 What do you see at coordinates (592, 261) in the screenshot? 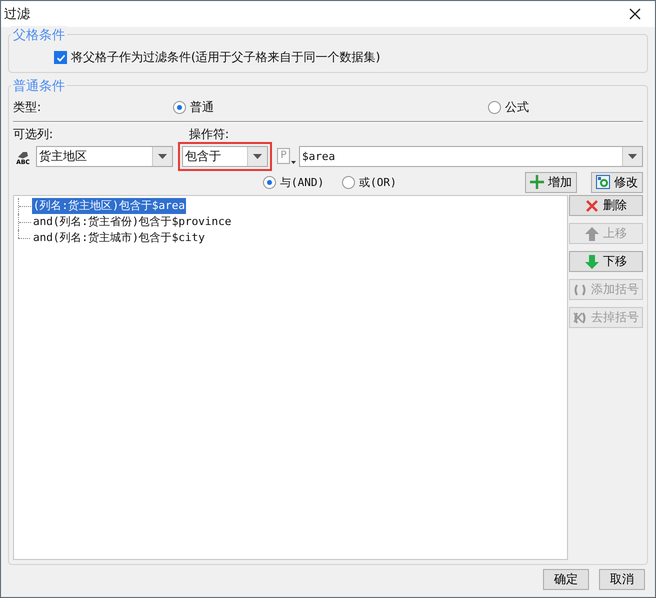
I see `down-arrow-icon` at bounding box center [592, 261].